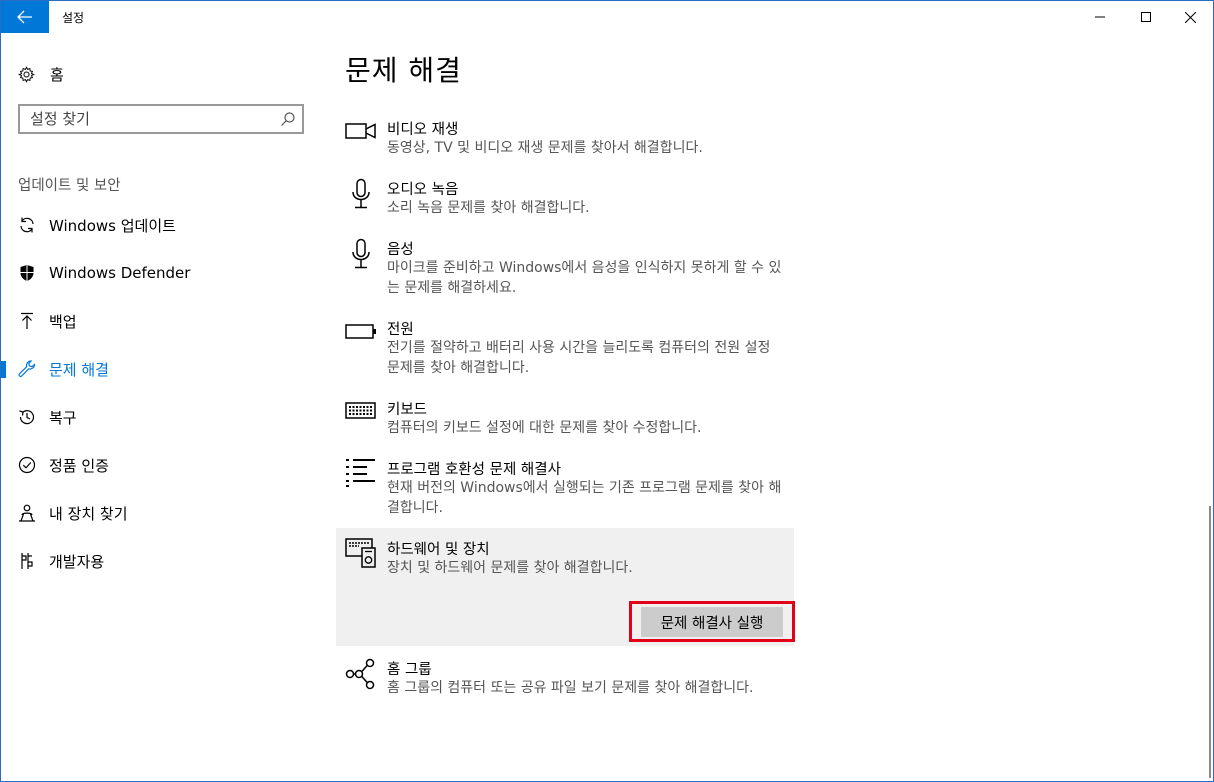  I want to click on troubleshooter-video-playback: 비디오 재생 동영상, TV 및 비디오 재생 문제를 찾아서 해결합니다., so click(565, 143).